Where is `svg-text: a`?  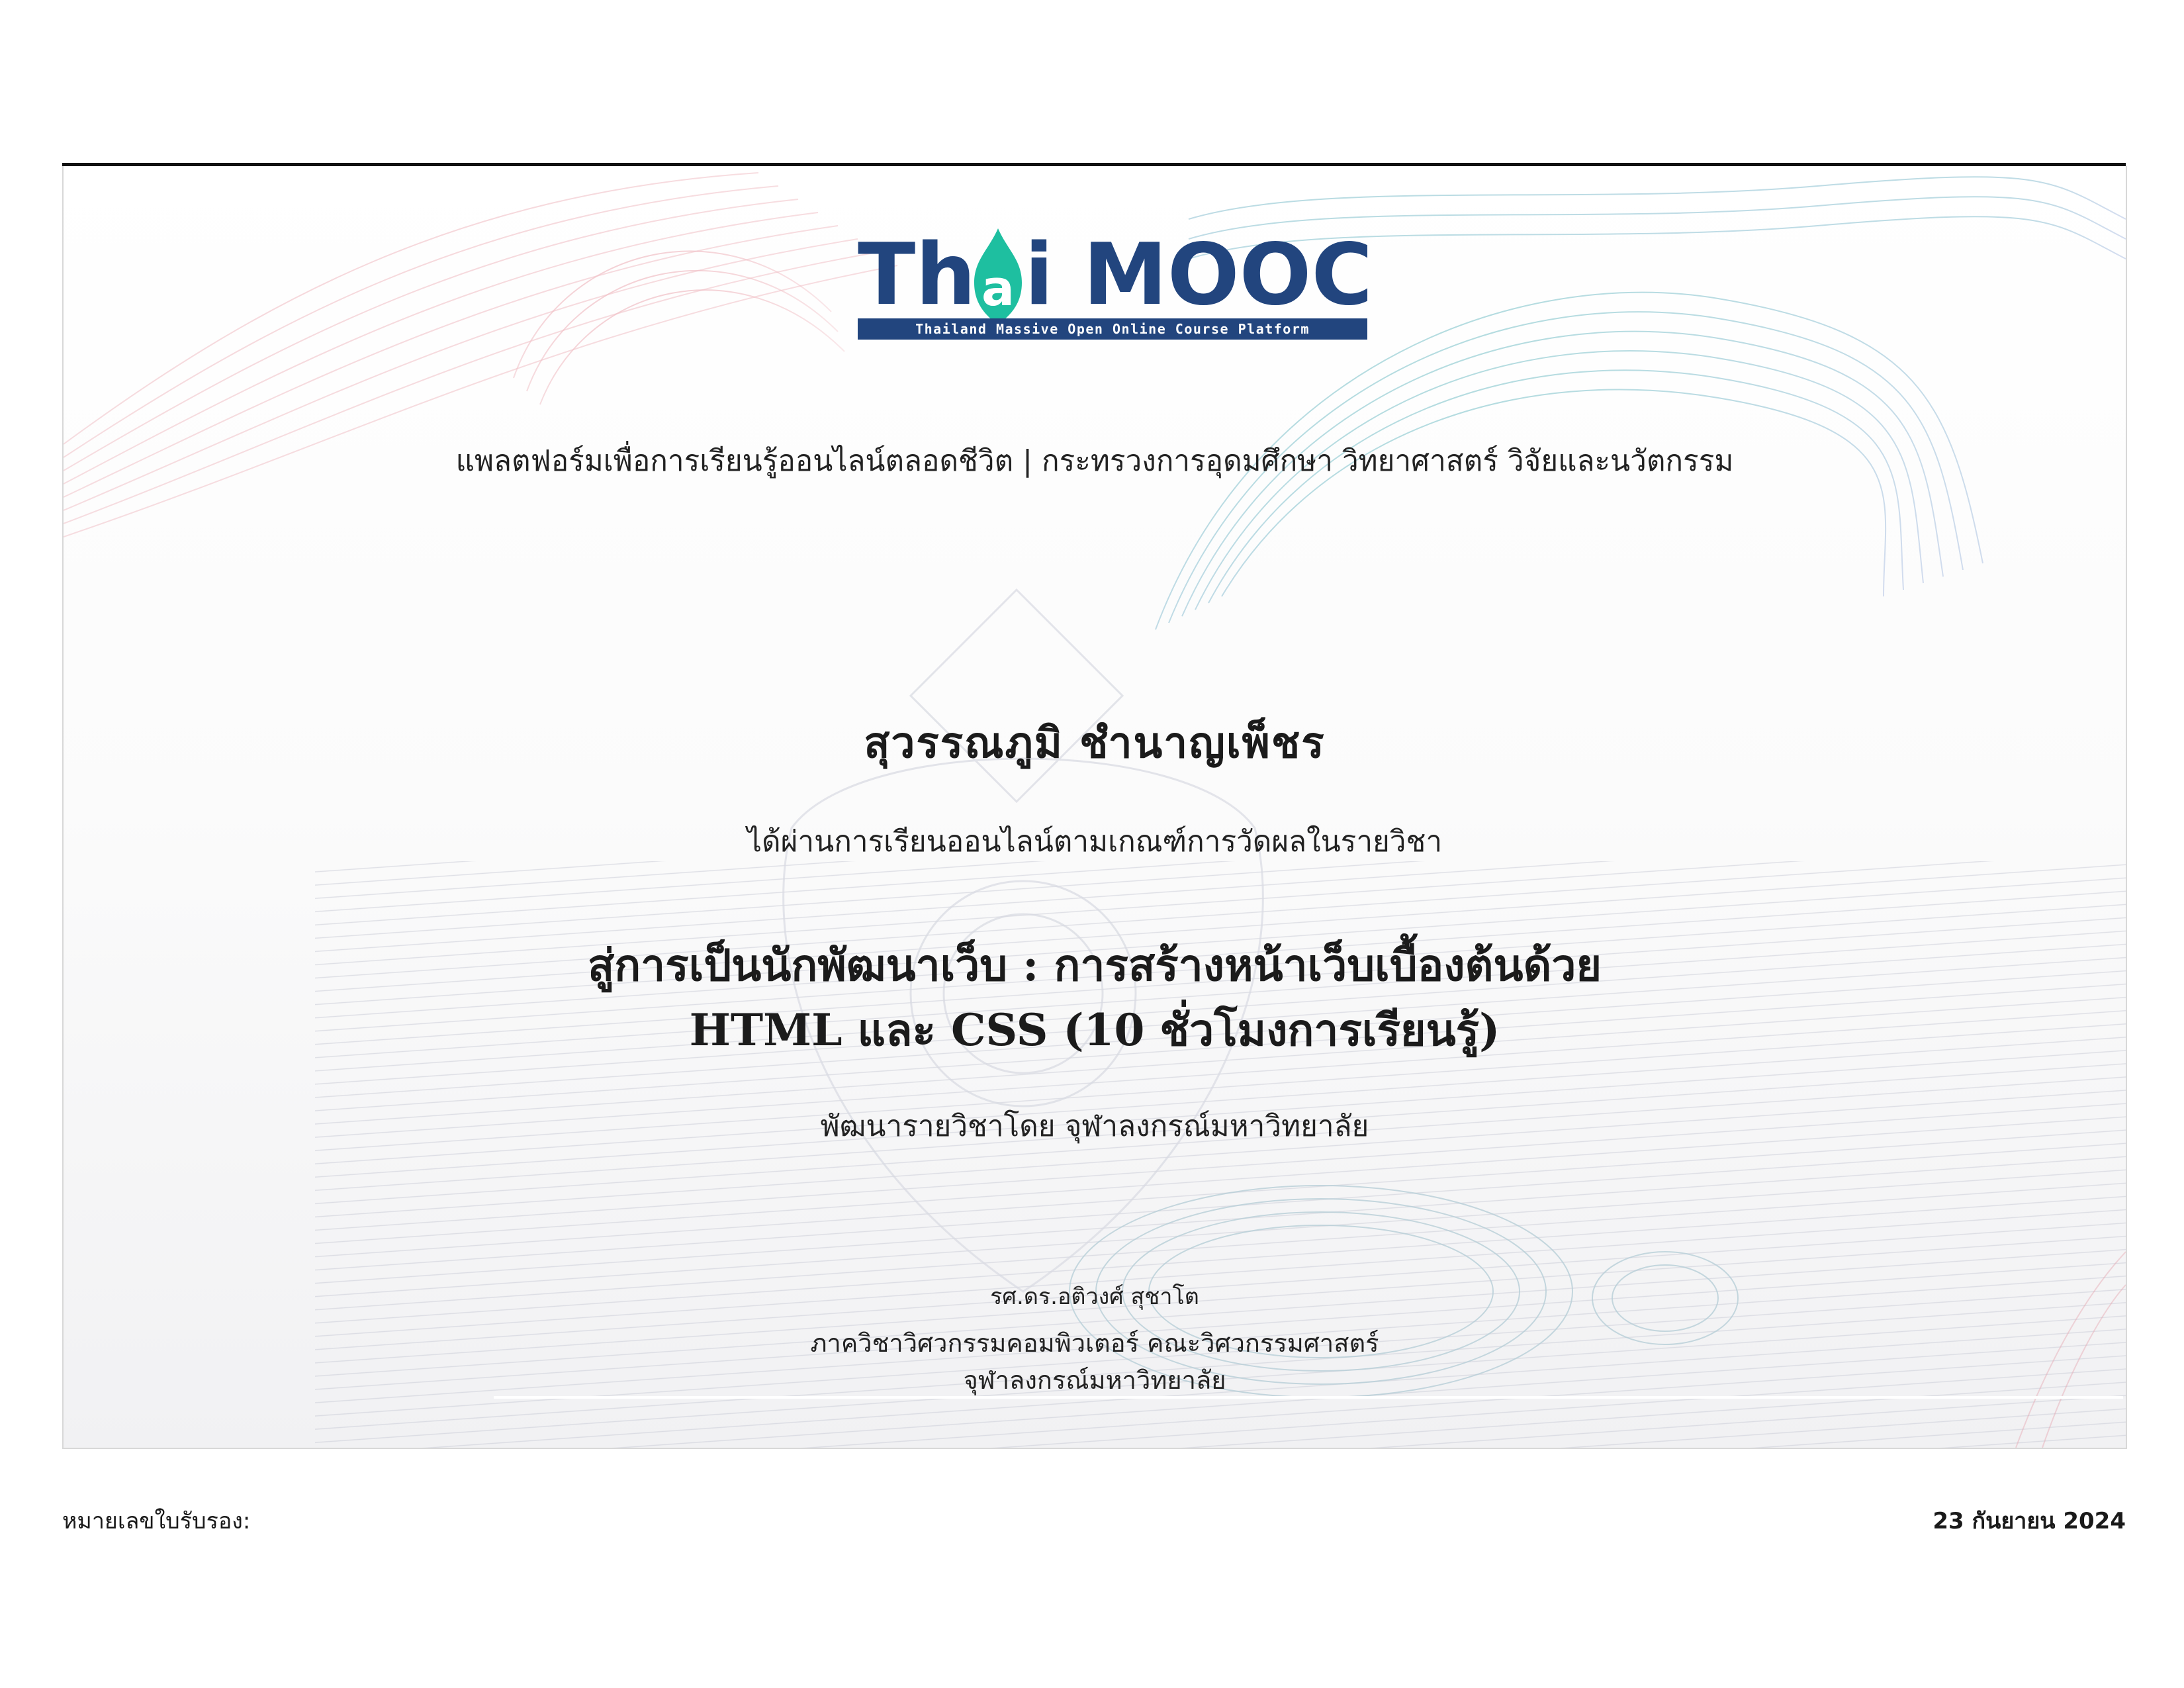 svg-text: a is located at coordinates (998, 288).